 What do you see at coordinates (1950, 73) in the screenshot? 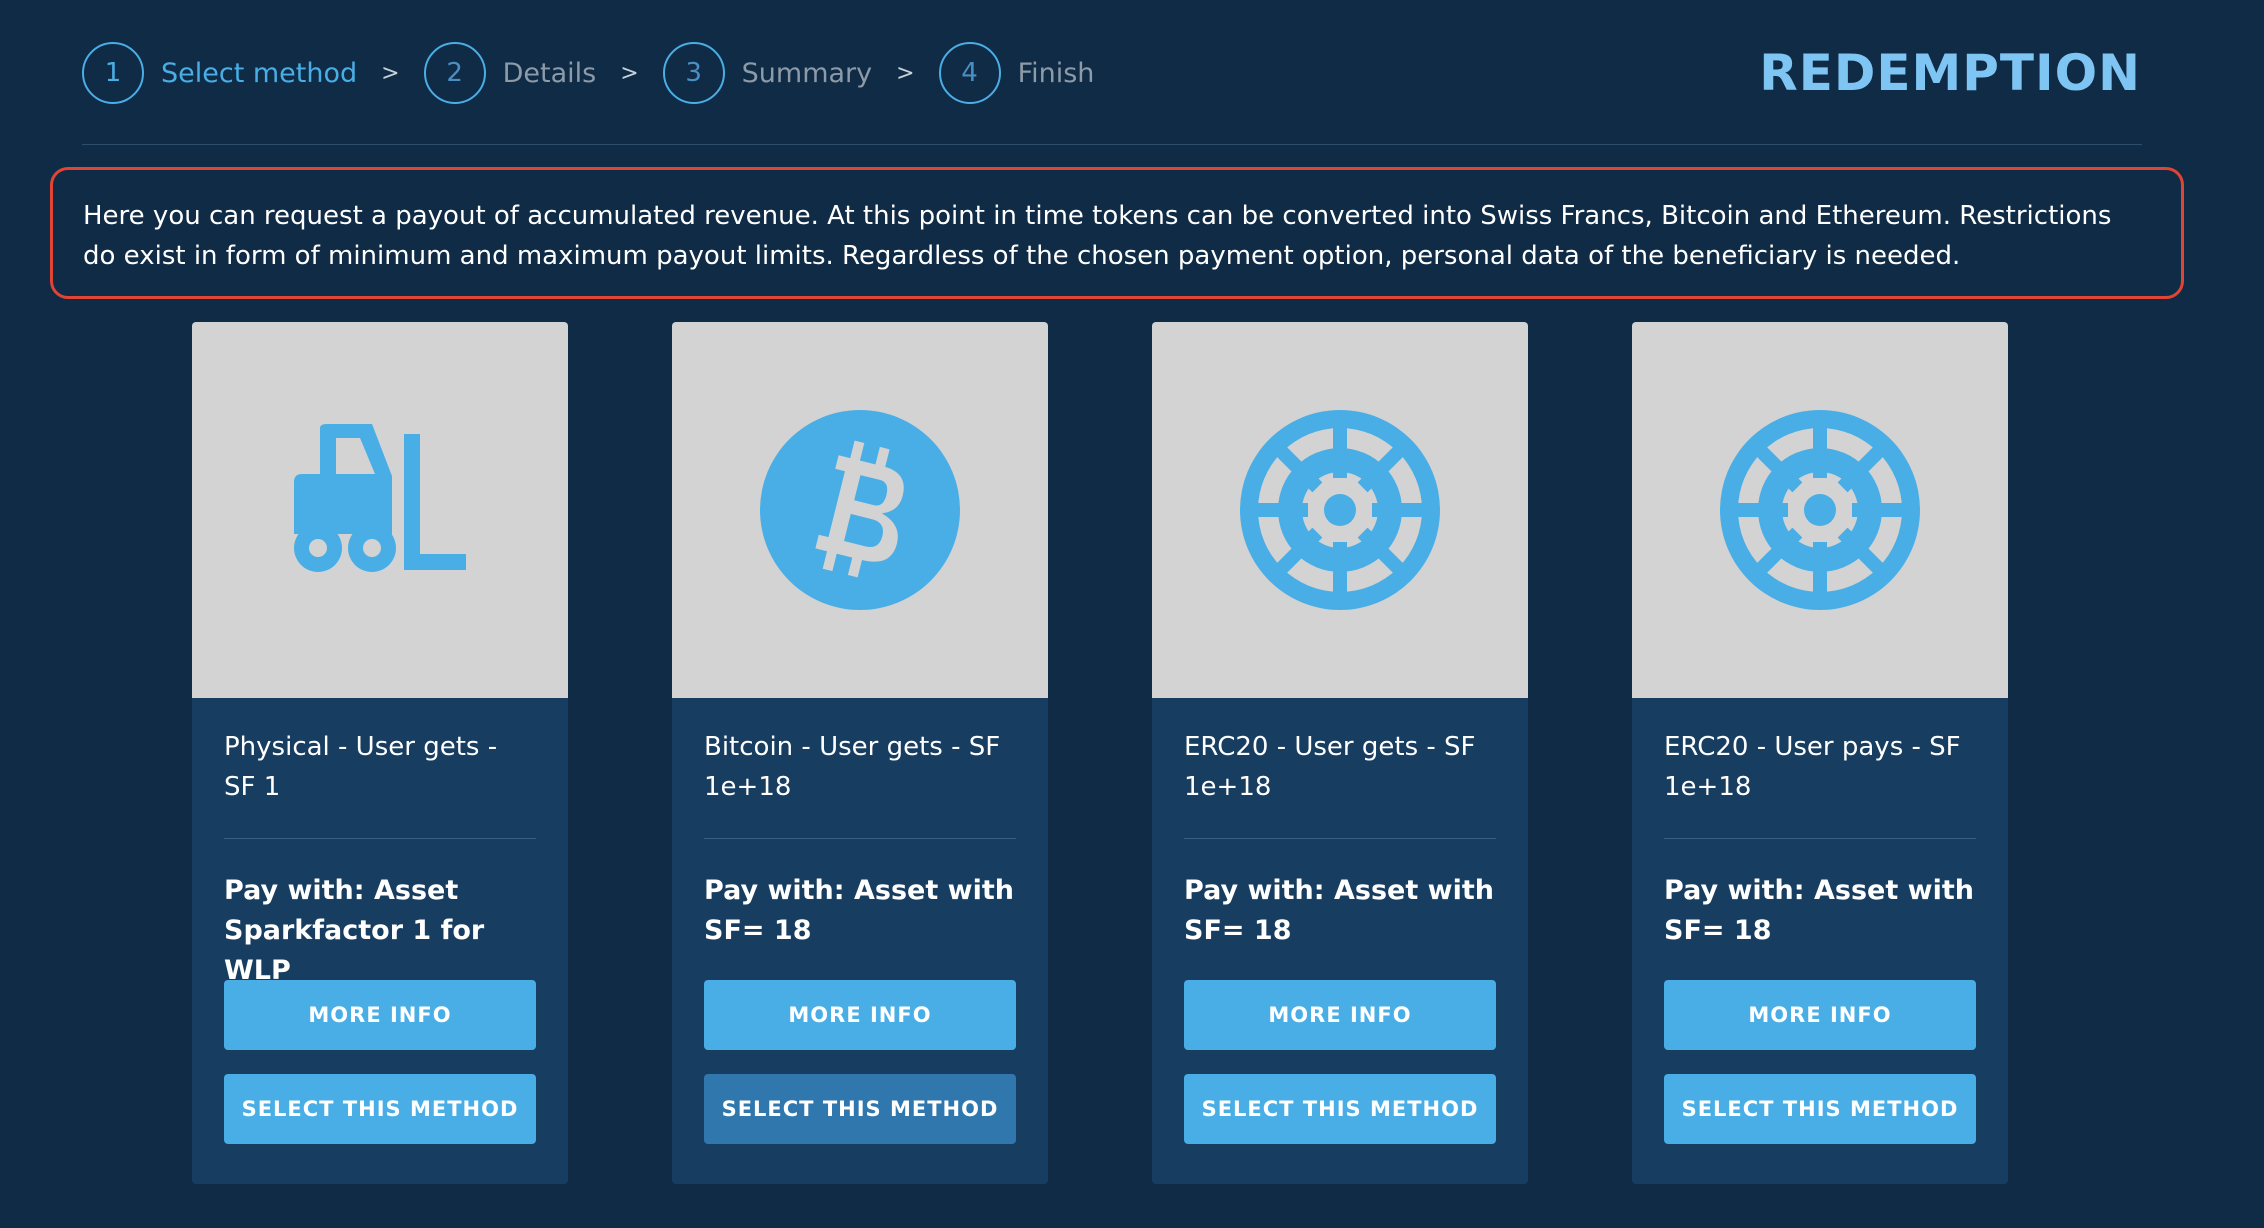
I see `page-title: REDEMPTION` at bounding box center [1950, 73].